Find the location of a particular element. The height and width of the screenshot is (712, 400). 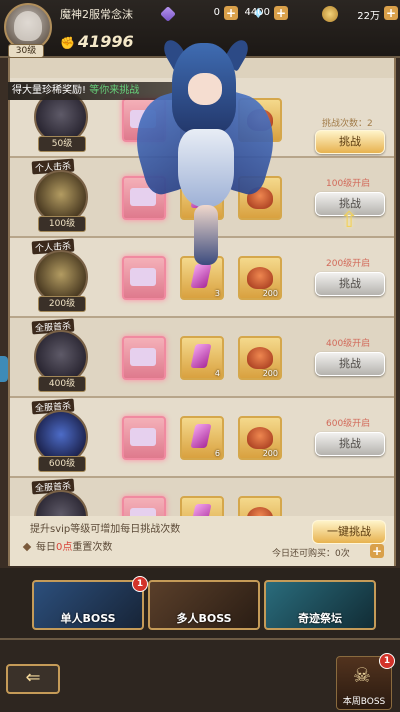

boss-level: 50级 is located at coordinates (62, 144).